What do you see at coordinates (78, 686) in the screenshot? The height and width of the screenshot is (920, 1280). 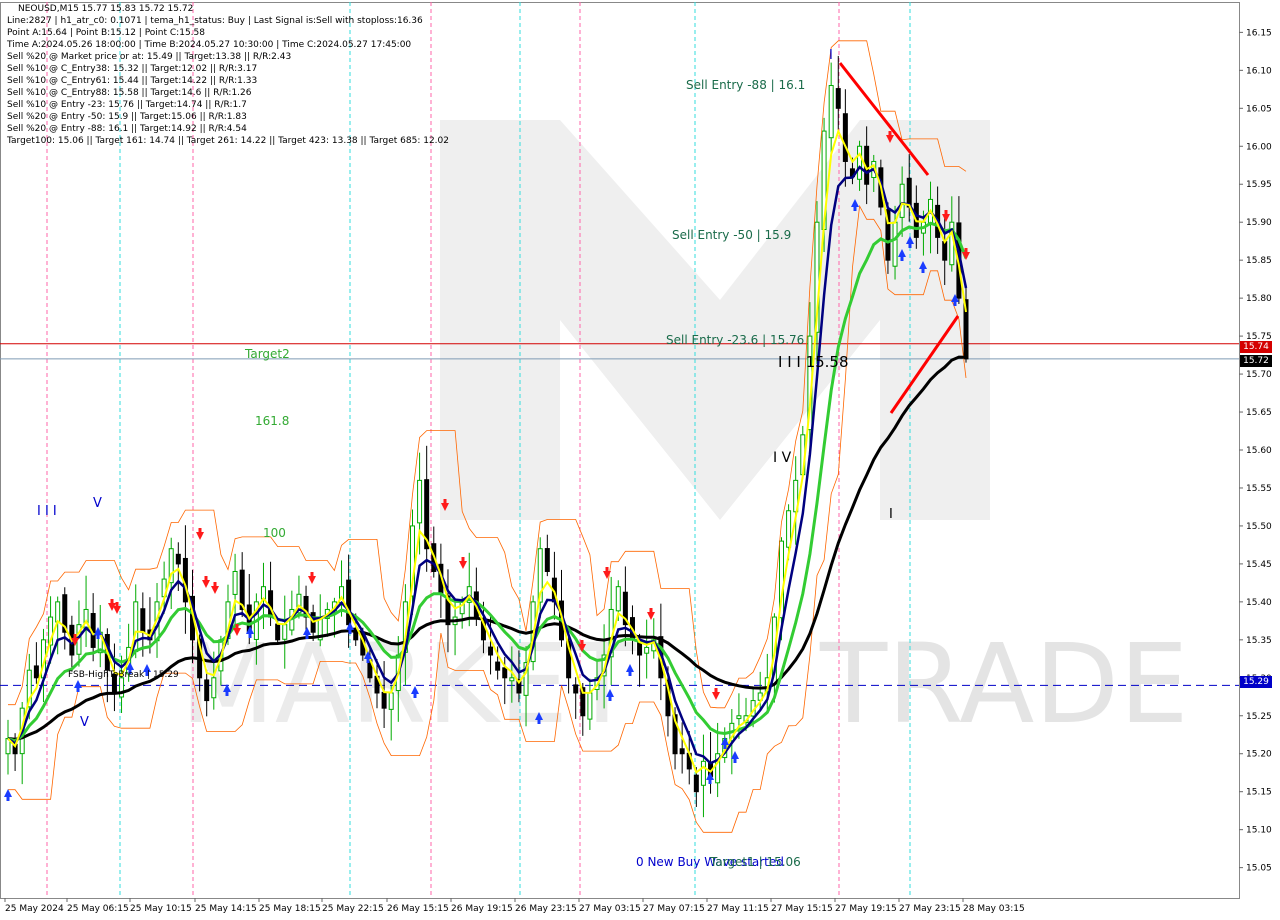 I see `buy-arrow-icon` at bounding box center [78, 686].